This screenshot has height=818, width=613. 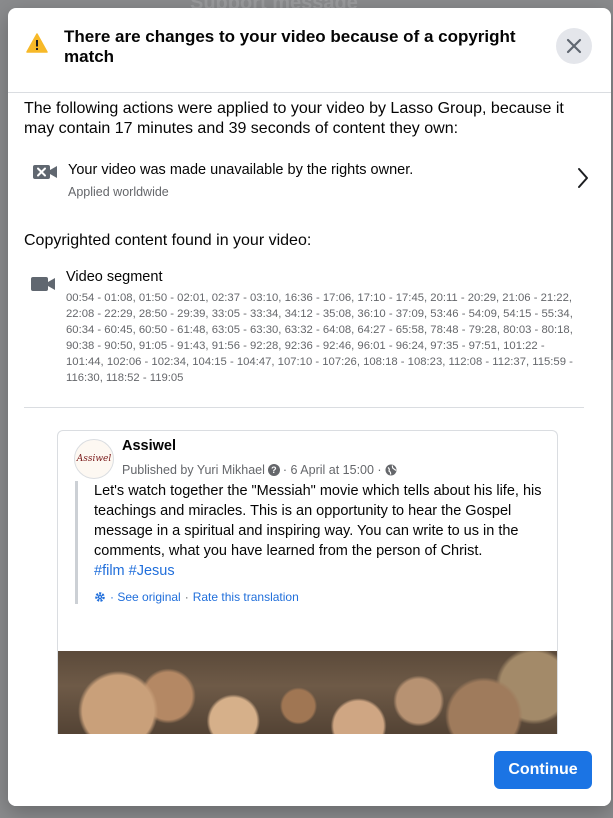 I want to click on divider, so click(x=304, y=407).